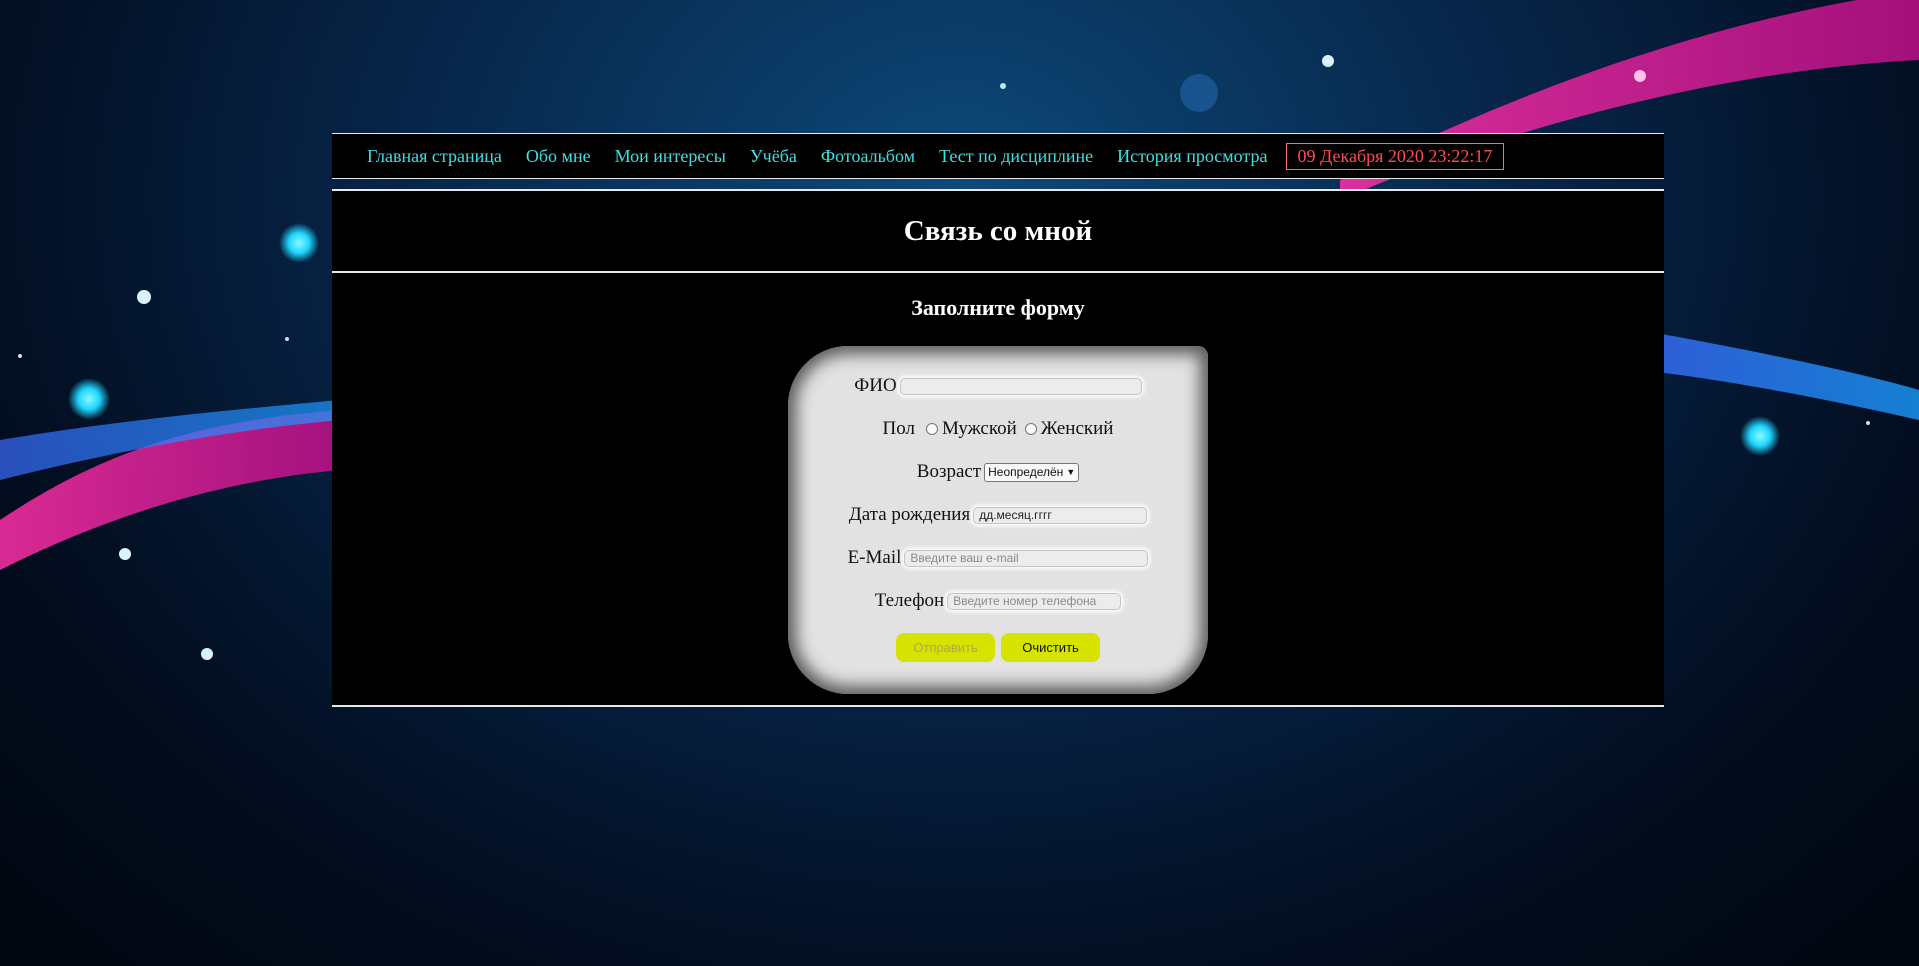 This screenshot has width=1919, height=966. I want to click on page-header: Связь со мной, so click(998, 231).